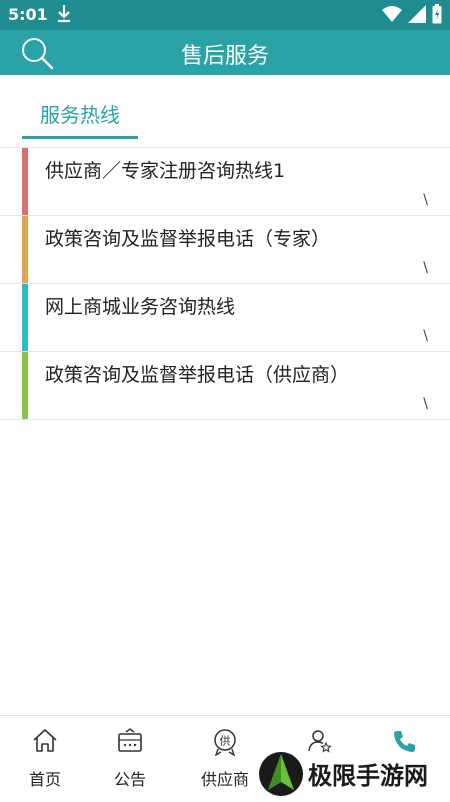 This screenshot has height=802, width=450. I want to click on status-bar: 5:01, so click(225, 15).